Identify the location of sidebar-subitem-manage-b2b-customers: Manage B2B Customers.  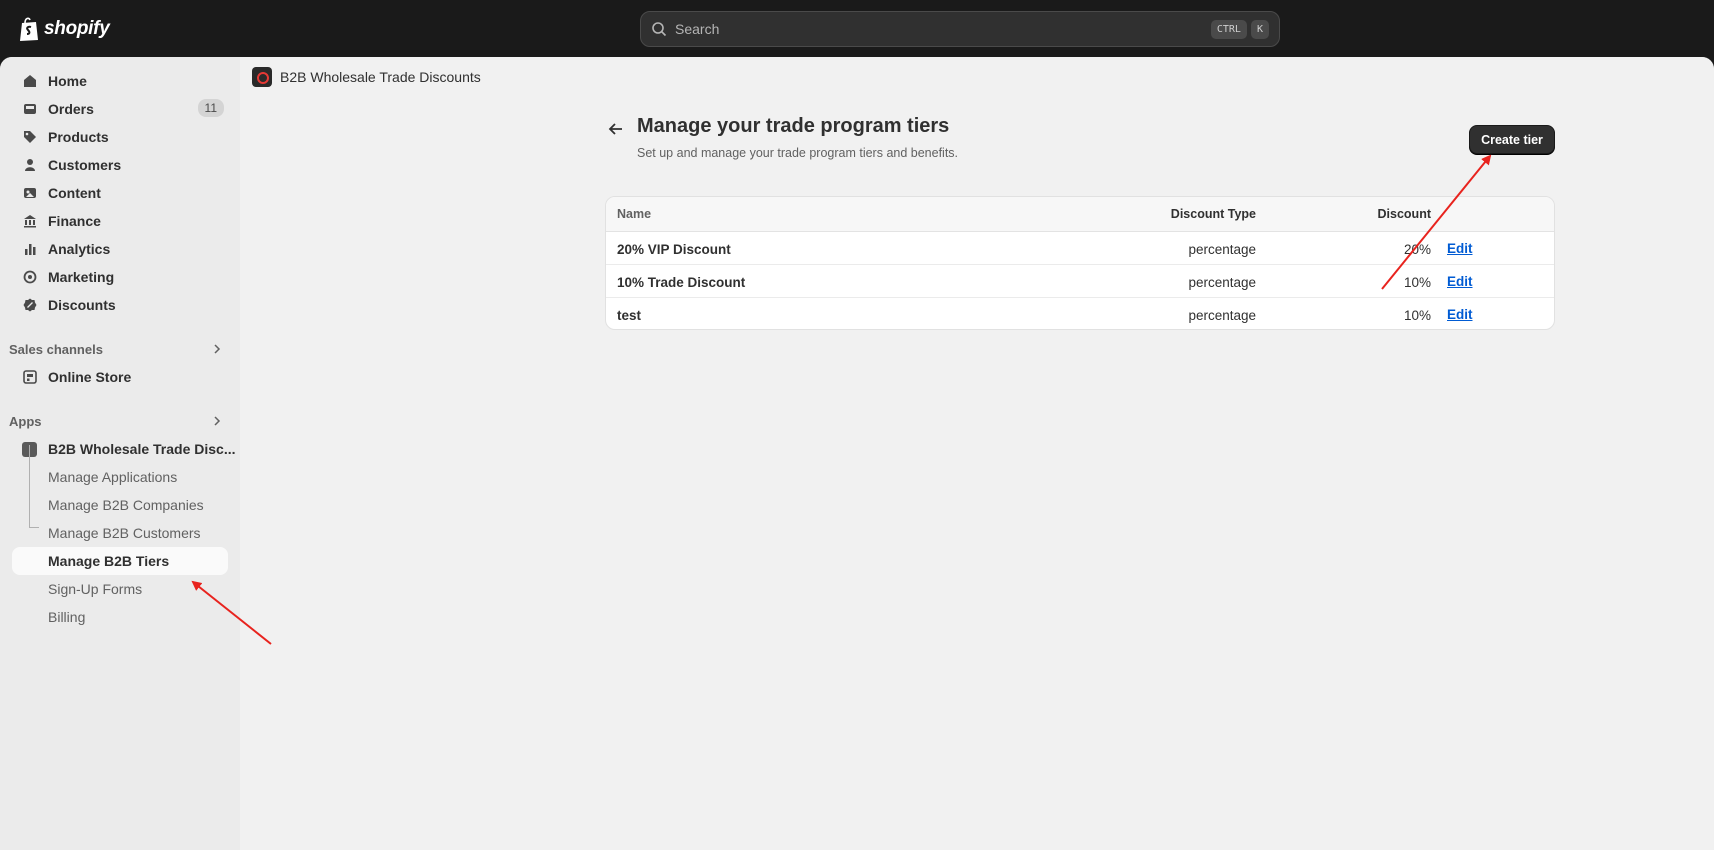
(120, 533).